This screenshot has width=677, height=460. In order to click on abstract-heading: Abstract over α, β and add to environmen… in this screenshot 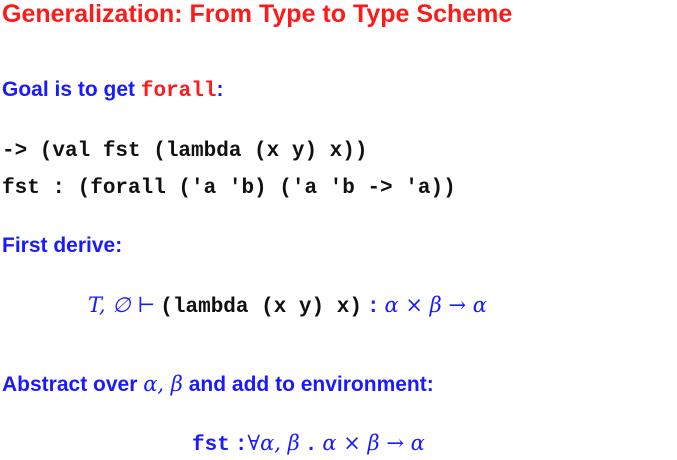, I will do `click(218, 384)`.